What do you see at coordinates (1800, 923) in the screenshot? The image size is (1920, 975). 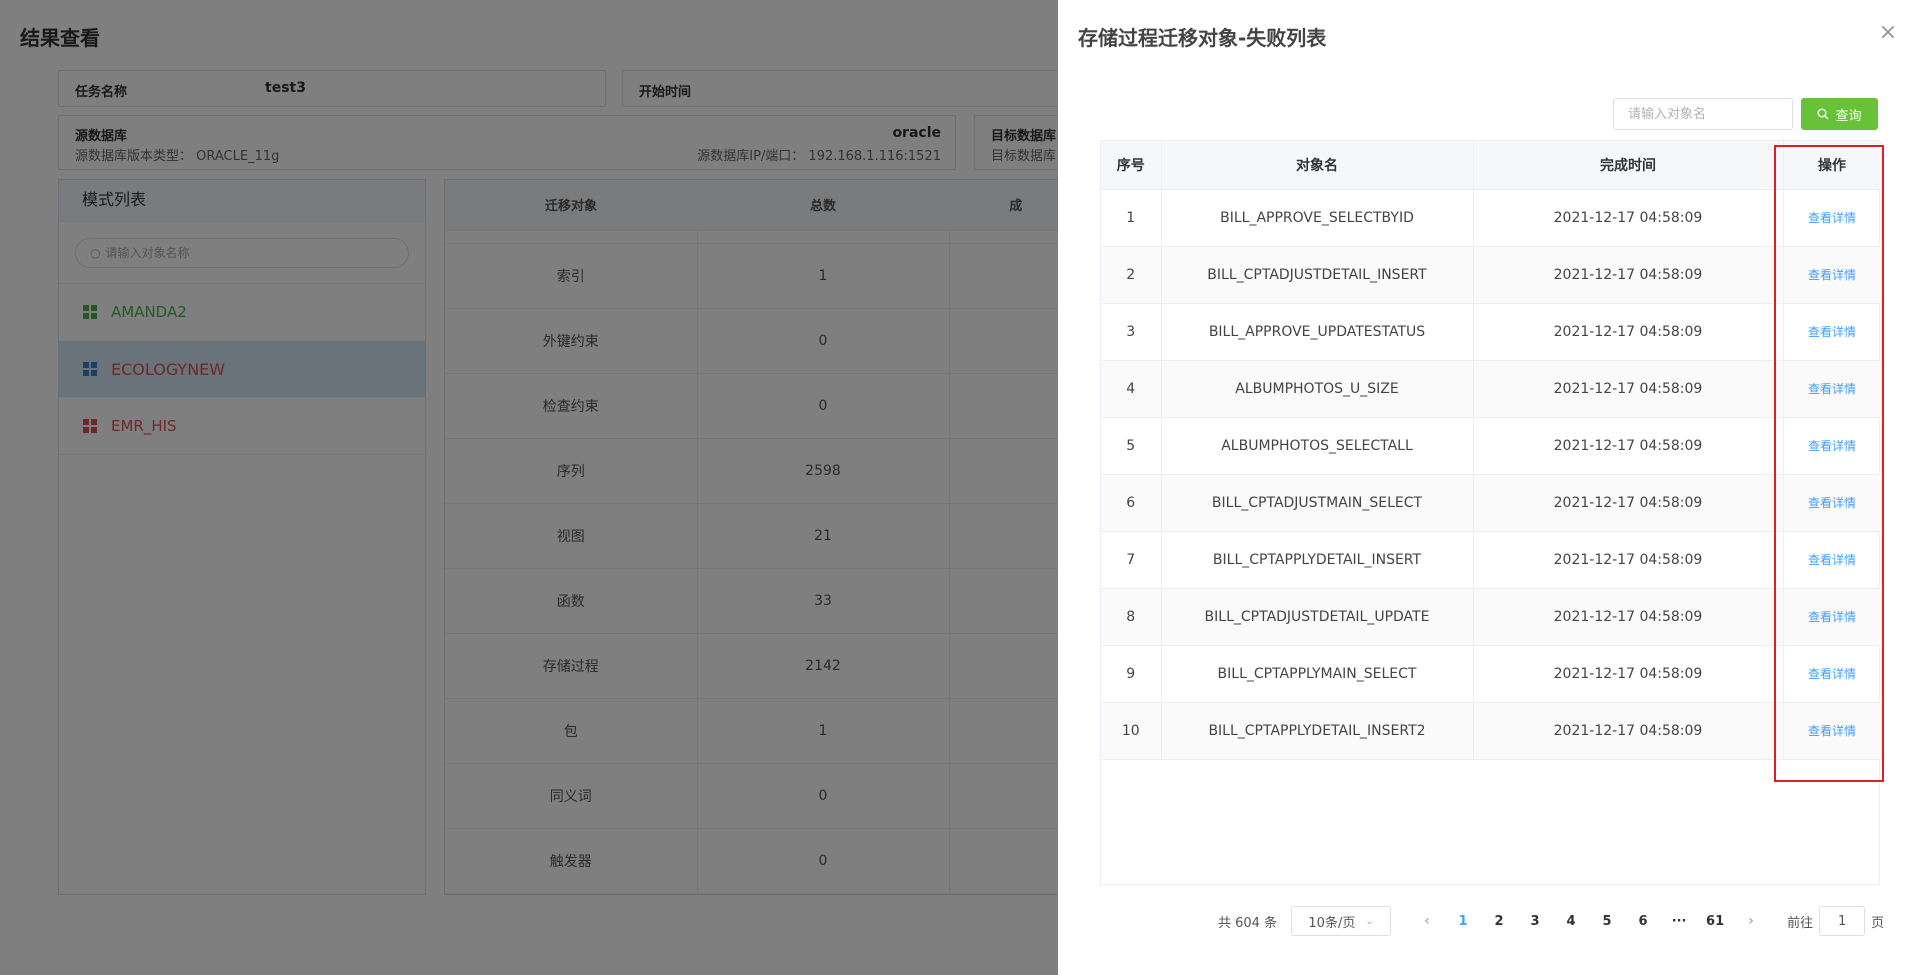 I see `goto-label: 前往` at bounding box center [1800, 923].